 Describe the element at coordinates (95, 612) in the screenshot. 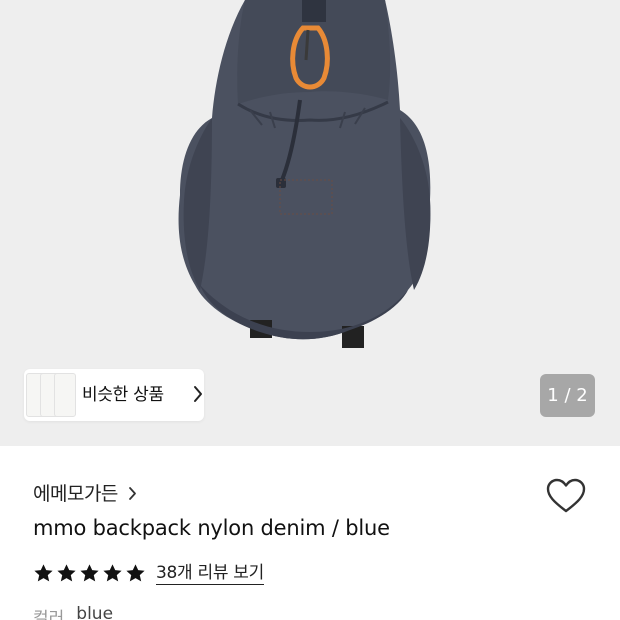

I see `option-value: blue` at that location.